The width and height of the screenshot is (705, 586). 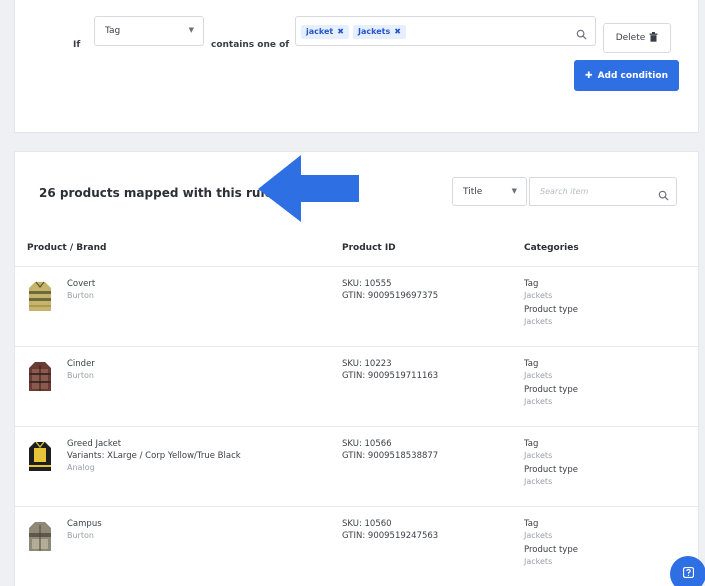 I want to click on product-sku: SKU: 10223, so click(x=367, y=364).